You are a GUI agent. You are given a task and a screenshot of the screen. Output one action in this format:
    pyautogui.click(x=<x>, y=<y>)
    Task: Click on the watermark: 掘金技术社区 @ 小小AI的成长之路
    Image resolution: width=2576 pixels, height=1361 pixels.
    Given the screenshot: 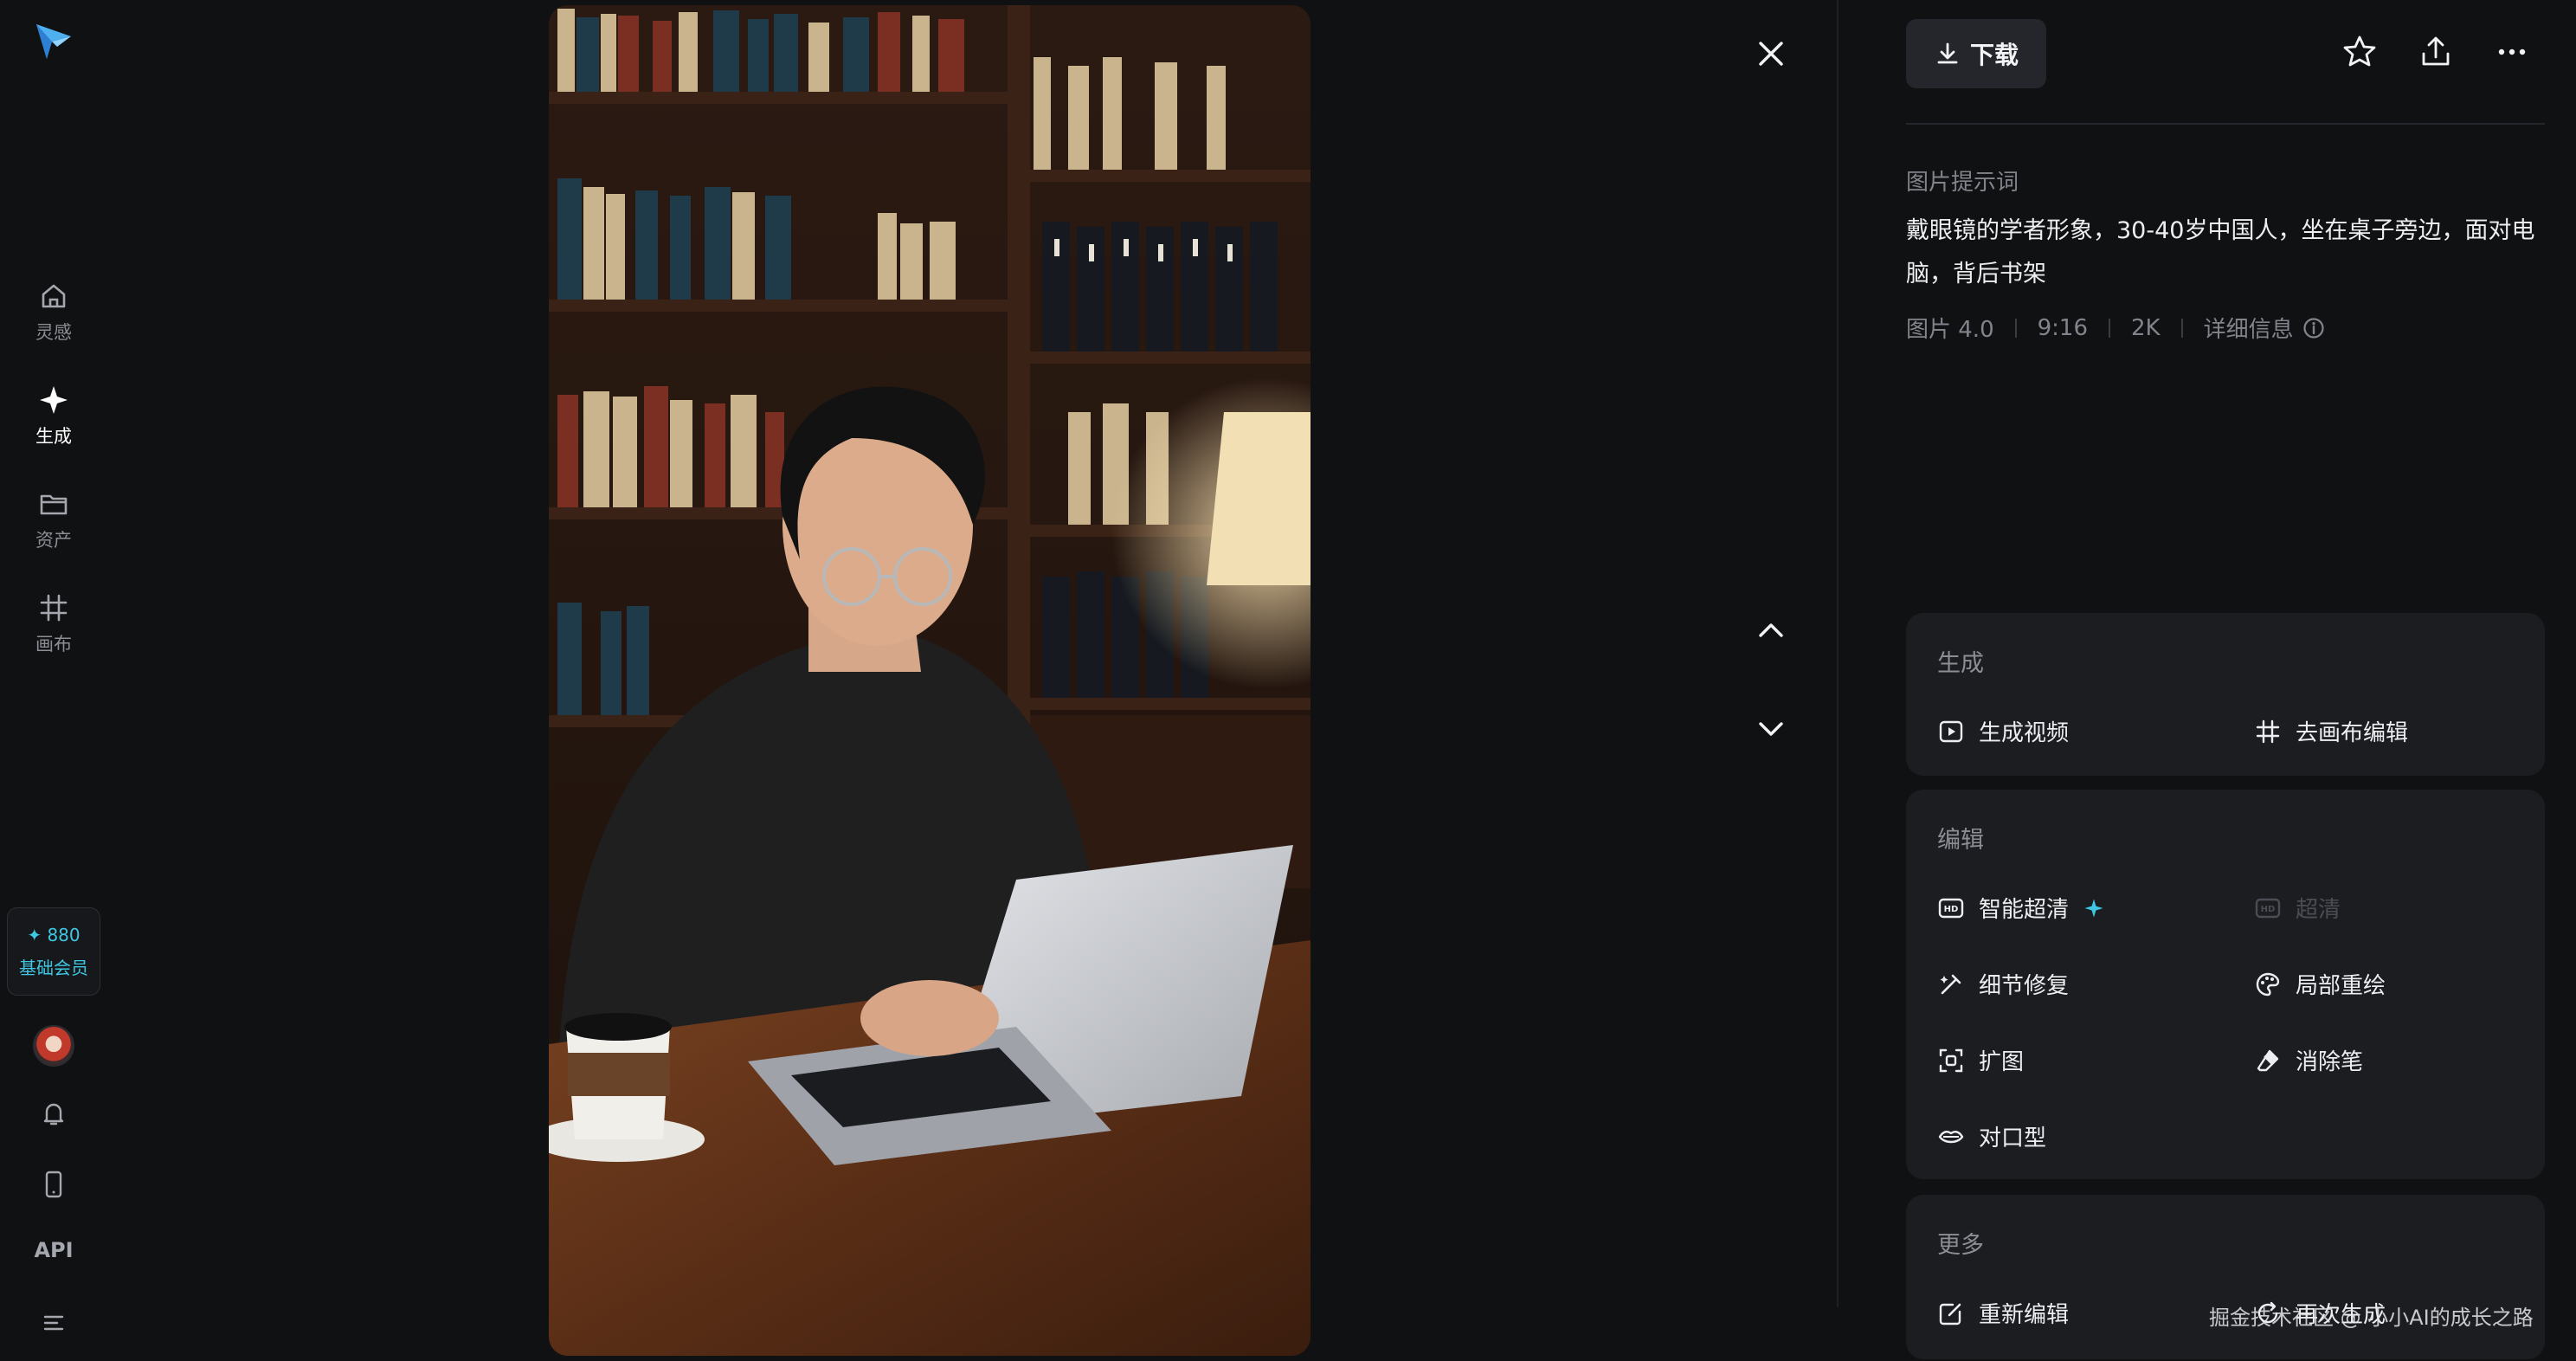 What is the action you would take?
    pyautogui.click(x=2371, y=1318)
    